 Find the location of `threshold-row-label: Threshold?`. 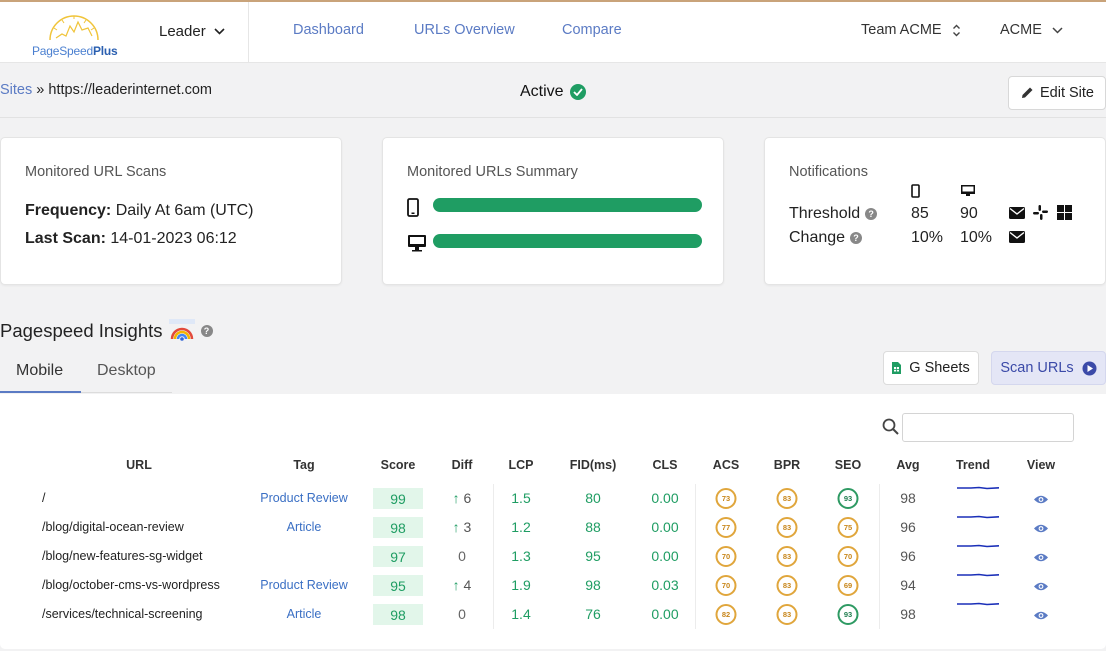

threshold-row-label: Threshold? is located at coordinates (833, 214).